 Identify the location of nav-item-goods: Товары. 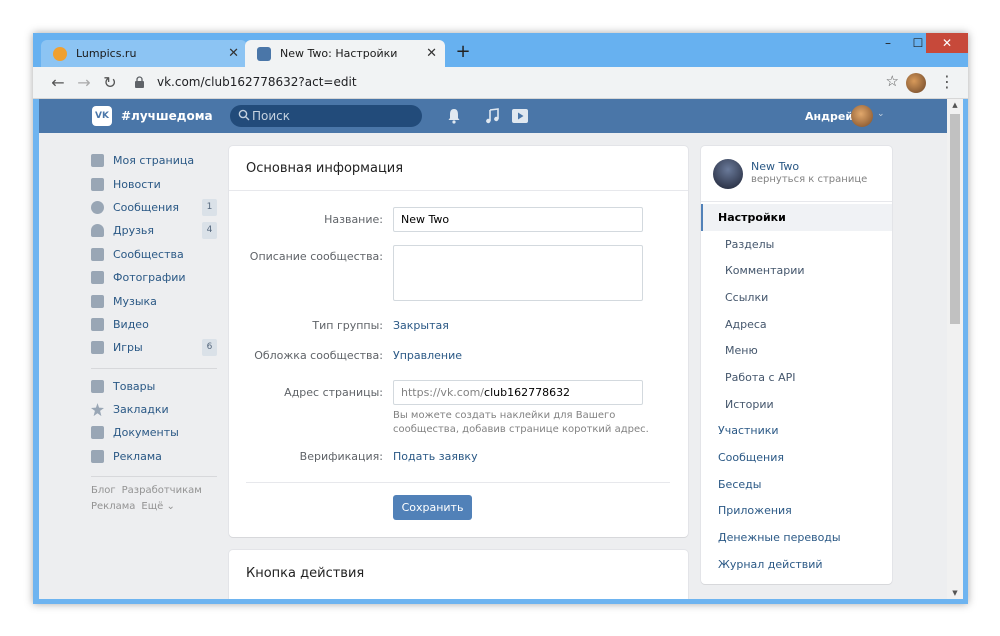
(154, 386).